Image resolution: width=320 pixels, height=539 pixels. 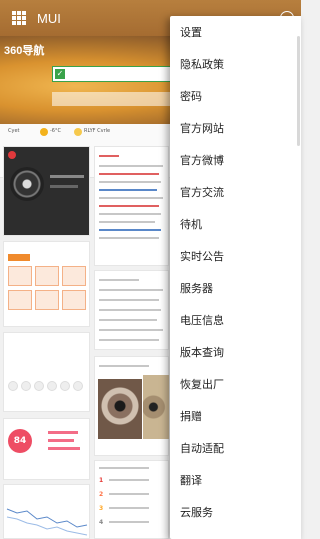 I want to click on search-icon: ✓, so click(x=60, y=74).